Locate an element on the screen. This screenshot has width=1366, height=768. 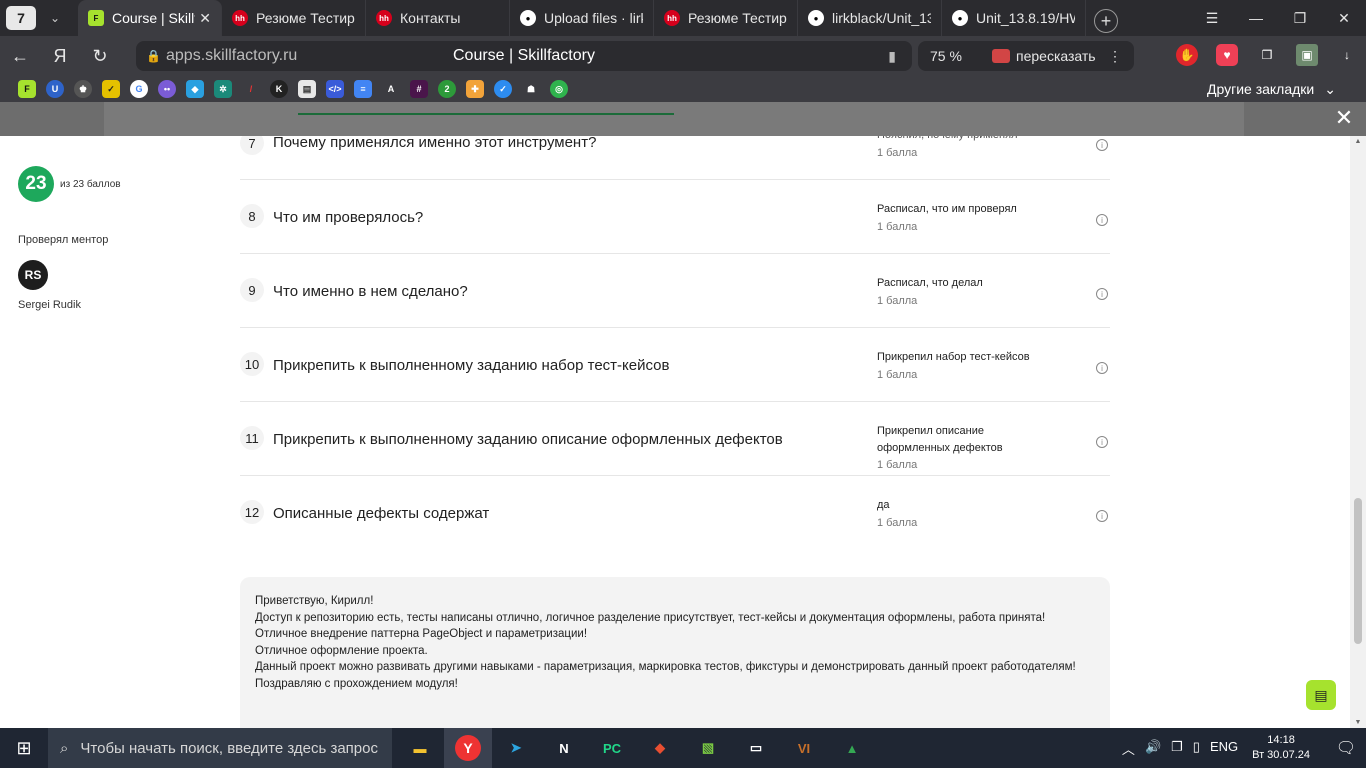
chevron-down-icon: ⌄ is located at coordinates (55, 18).